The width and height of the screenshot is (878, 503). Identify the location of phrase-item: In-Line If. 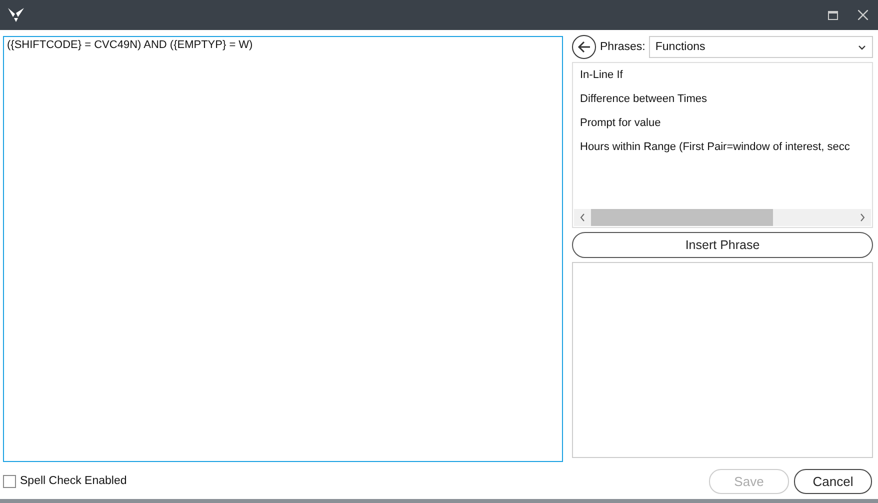
(726, 75).